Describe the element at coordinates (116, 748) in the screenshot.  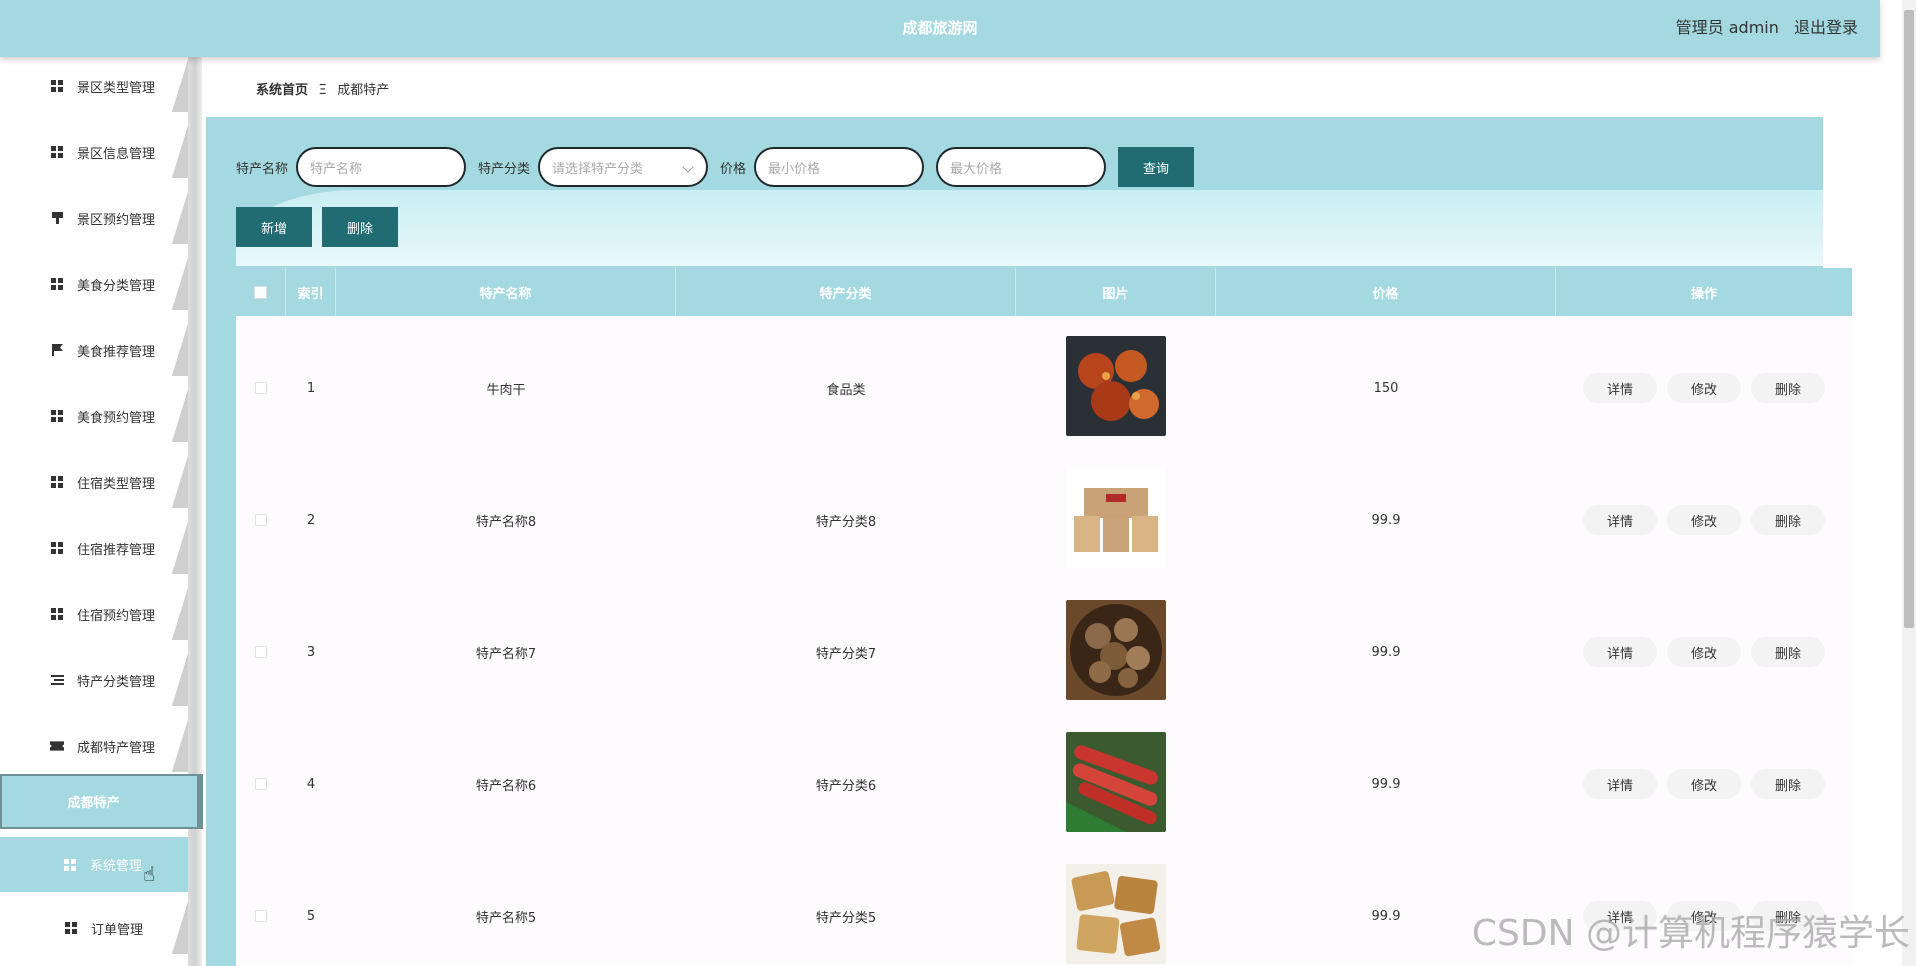
I see `sidebar-item-label: 成都特产管理` at that location.